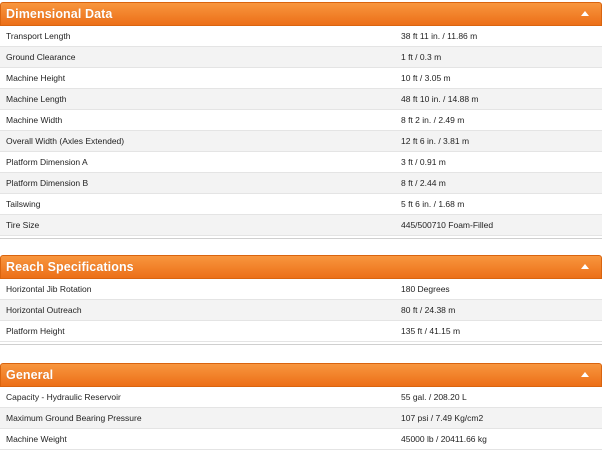 The width and height of the screenshot is (604, 453). Describe the element at coordinates (301, 375) in the screenshot. I see `section-header-general: General` at that location.